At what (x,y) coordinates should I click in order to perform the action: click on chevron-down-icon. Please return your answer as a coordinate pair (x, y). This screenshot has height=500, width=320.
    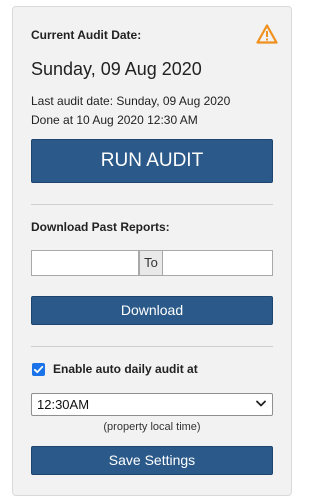
    Looking at the image, I should click on (261, 403).